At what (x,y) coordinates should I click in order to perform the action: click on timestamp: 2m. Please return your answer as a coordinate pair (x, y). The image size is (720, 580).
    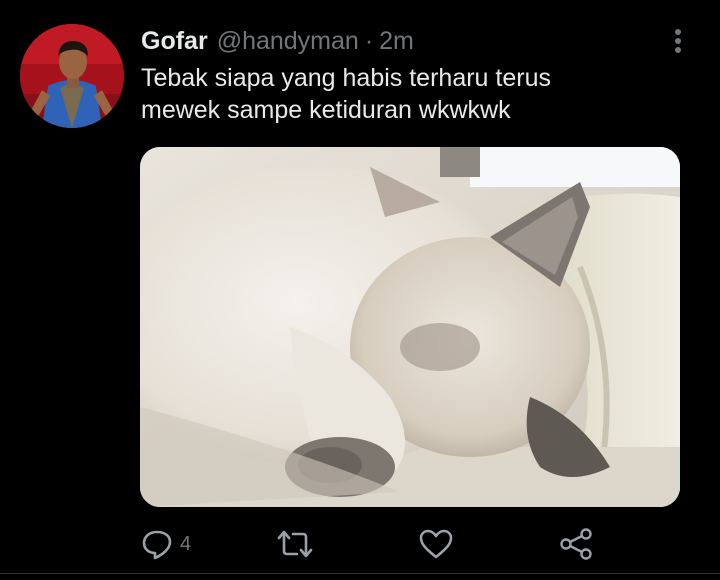
    Looking at the image, I should click on (396, 41).